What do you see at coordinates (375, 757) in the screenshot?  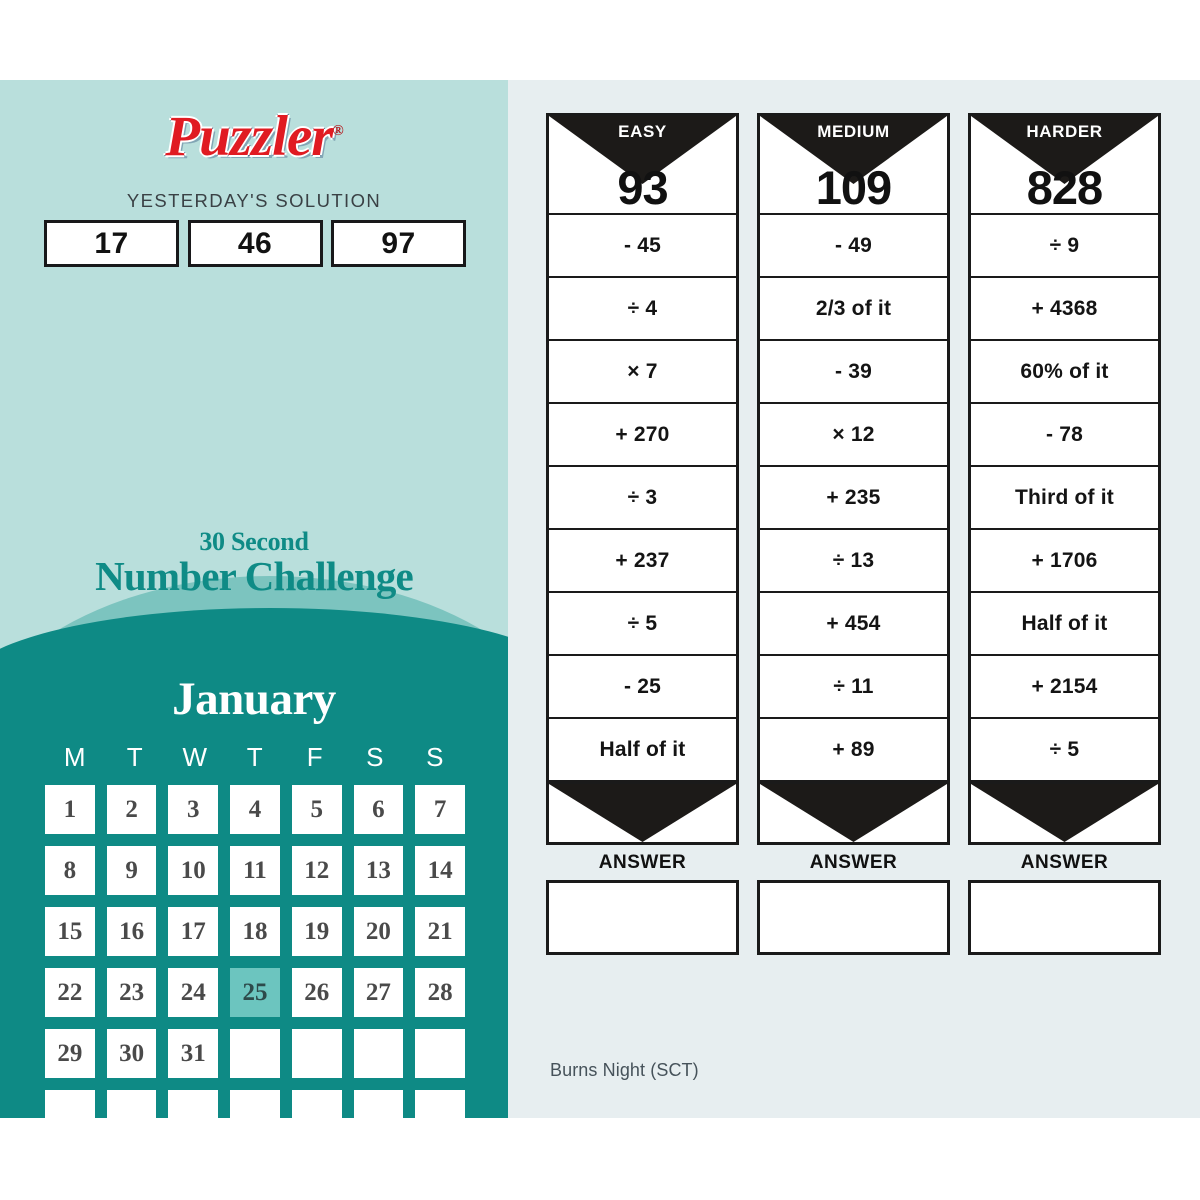 I see `dow-sat: S` at bounding box center [375, 757].